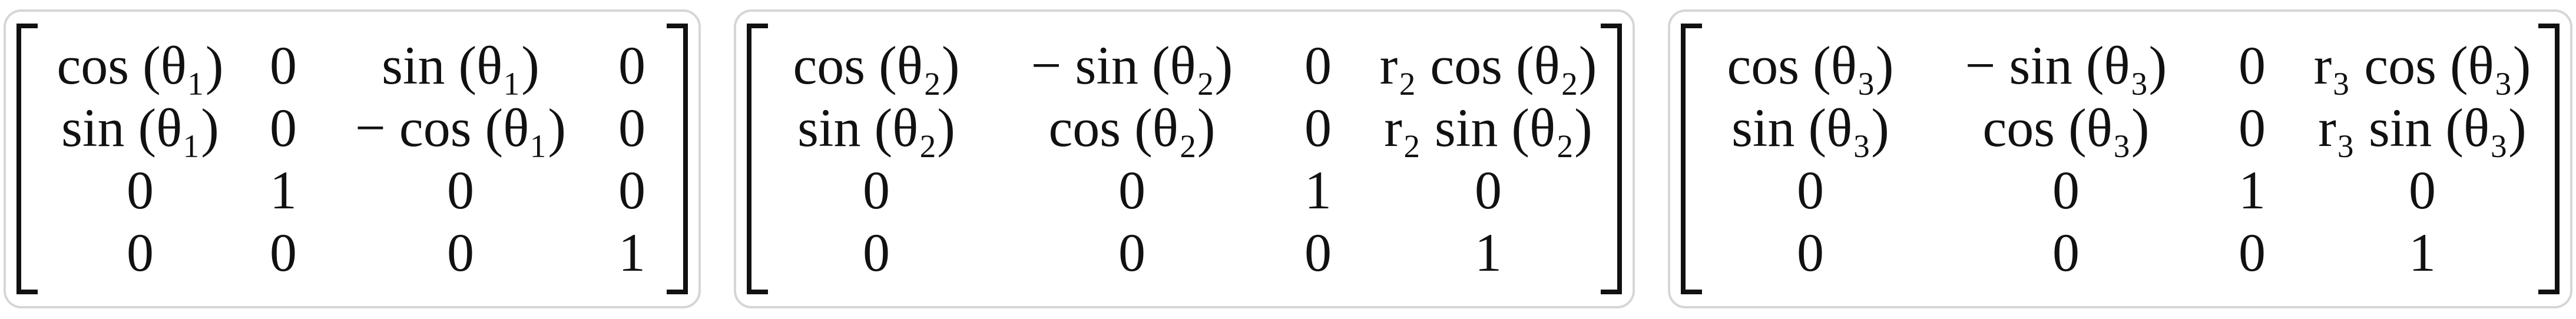  I want to click on matrix-cell: r₃ cos (θ₃), so click(2422, 65).